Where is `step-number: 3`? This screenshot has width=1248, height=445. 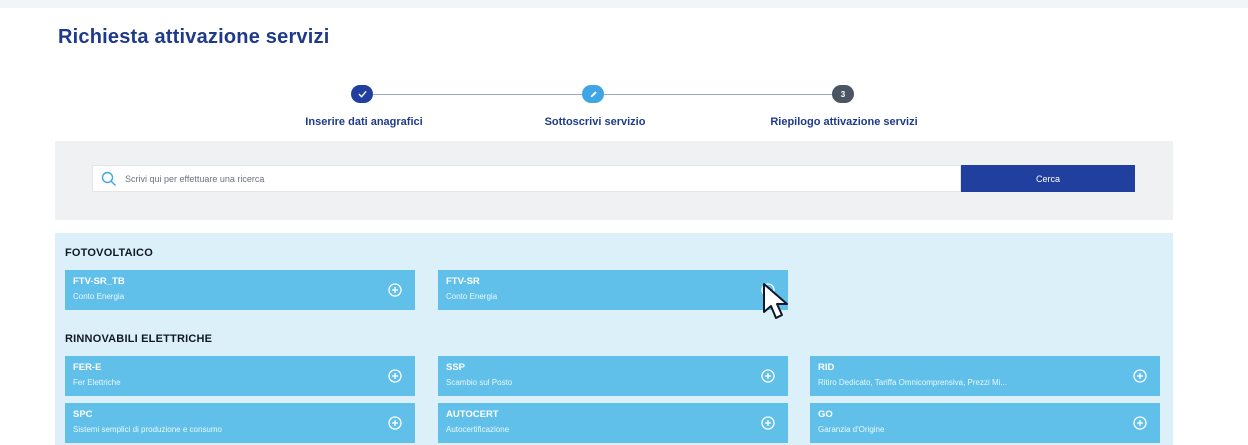
step-number: 3 is located at coordinates (843, 94).